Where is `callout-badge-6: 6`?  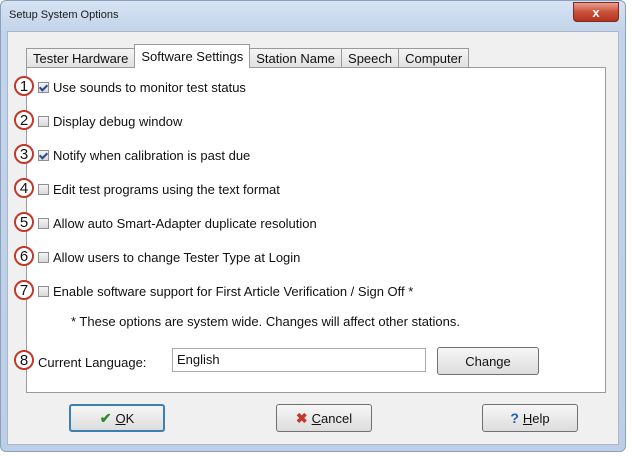 callout-badge-6: 6 is located at coordinates (24, 256).